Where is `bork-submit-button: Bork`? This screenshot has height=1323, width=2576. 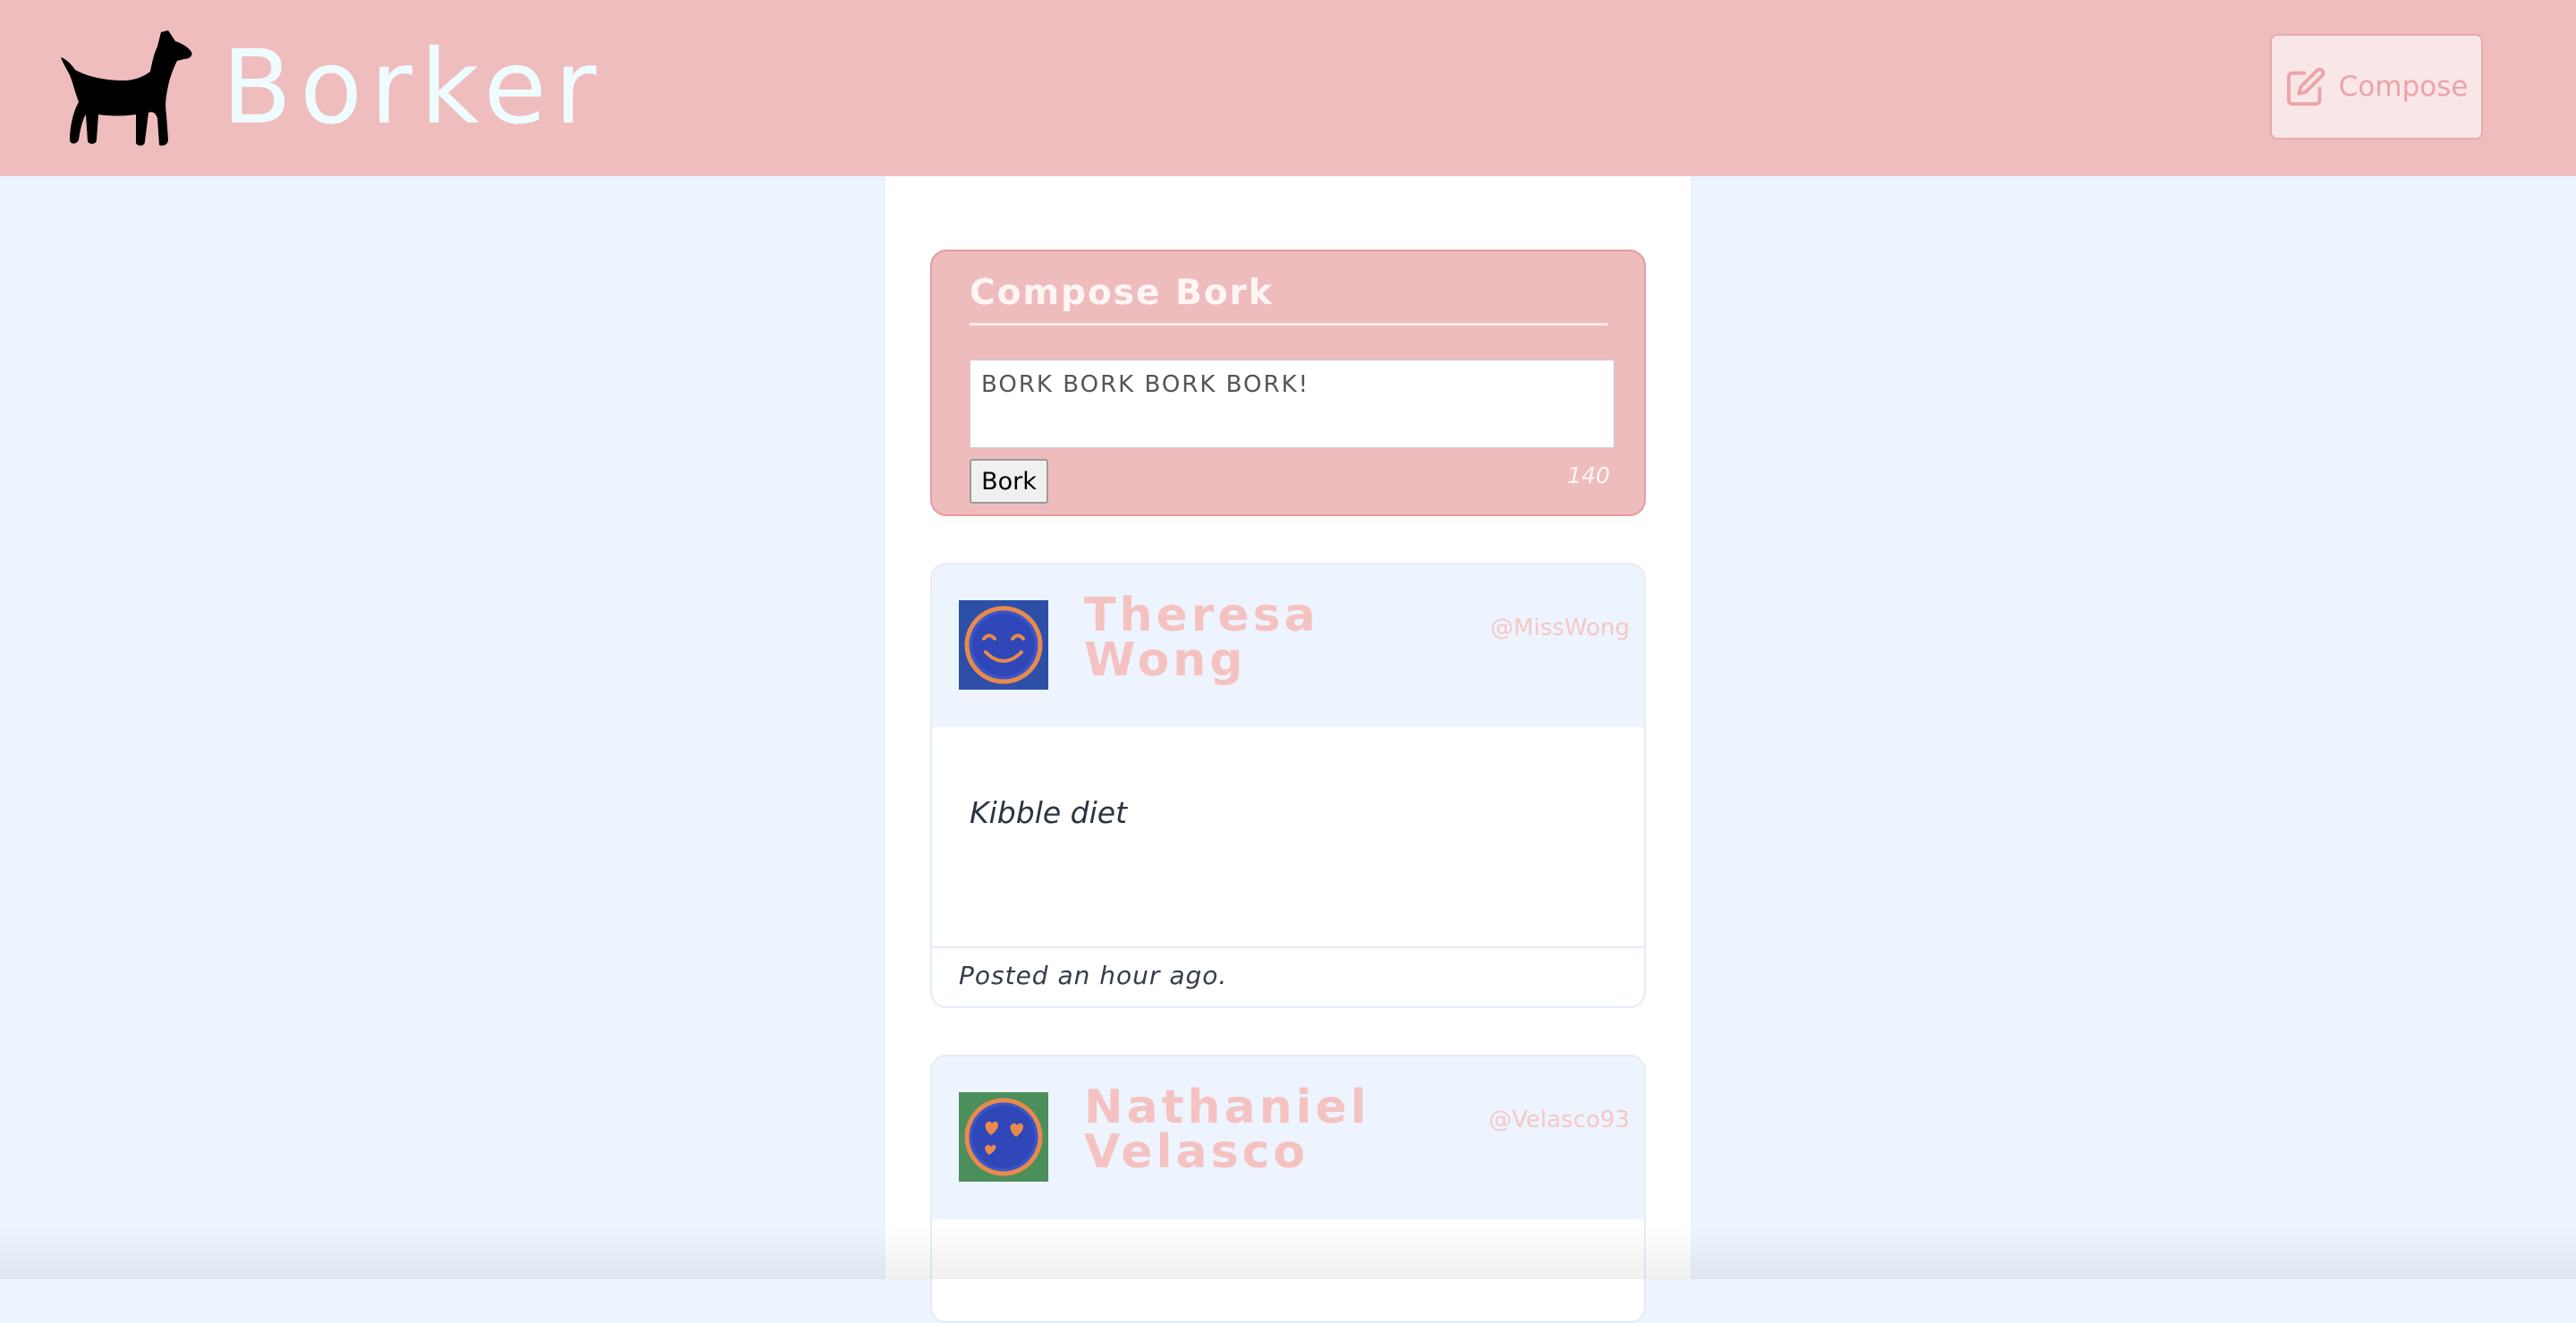
bork-submit-button: Bork is located at coordinates (1009, 481).